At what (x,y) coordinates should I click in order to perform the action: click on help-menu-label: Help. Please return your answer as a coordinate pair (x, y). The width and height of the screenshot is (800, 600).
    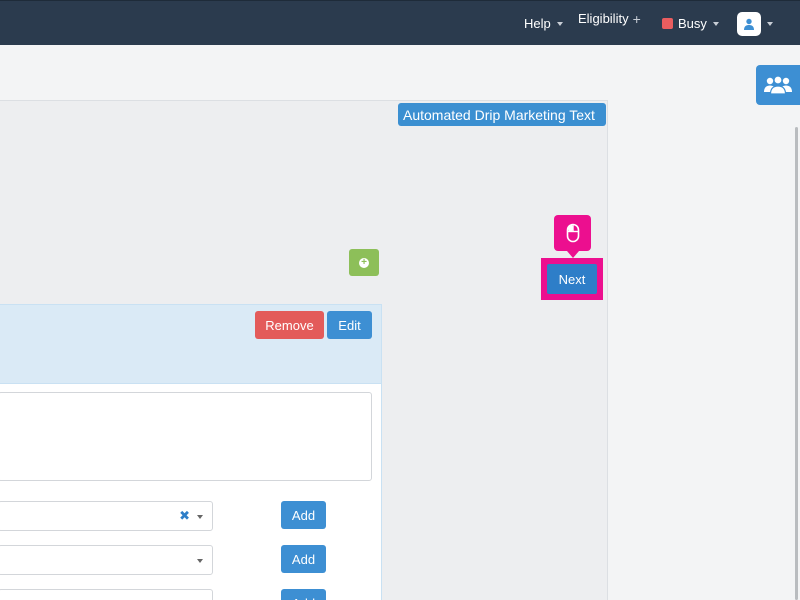
    Looking at the image, I should click on (537, 23).